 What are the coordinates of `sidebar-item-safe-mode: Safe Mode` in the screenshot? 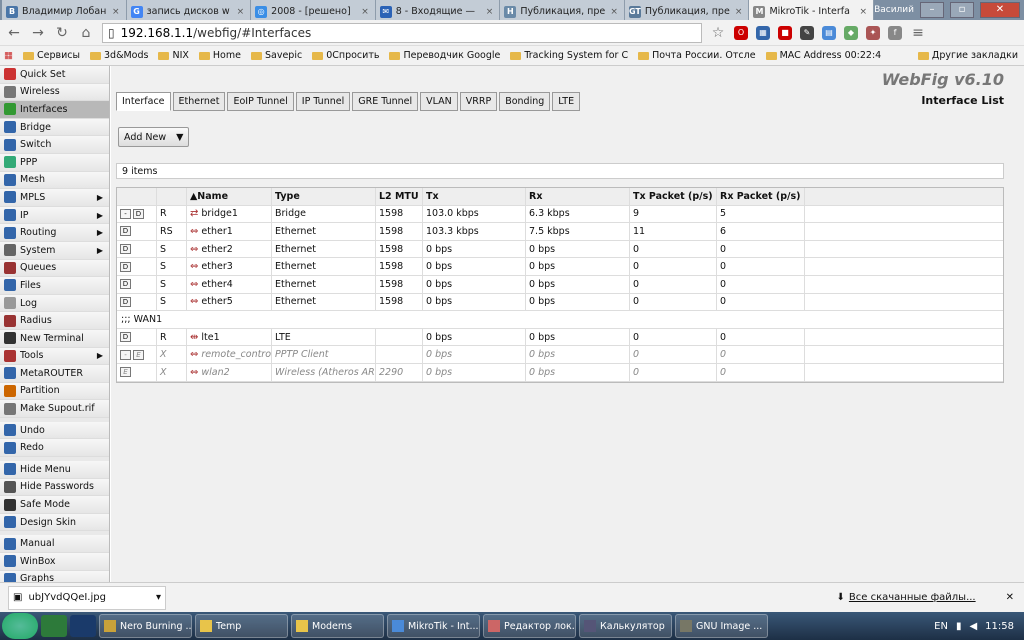 It's located at (54, 505).